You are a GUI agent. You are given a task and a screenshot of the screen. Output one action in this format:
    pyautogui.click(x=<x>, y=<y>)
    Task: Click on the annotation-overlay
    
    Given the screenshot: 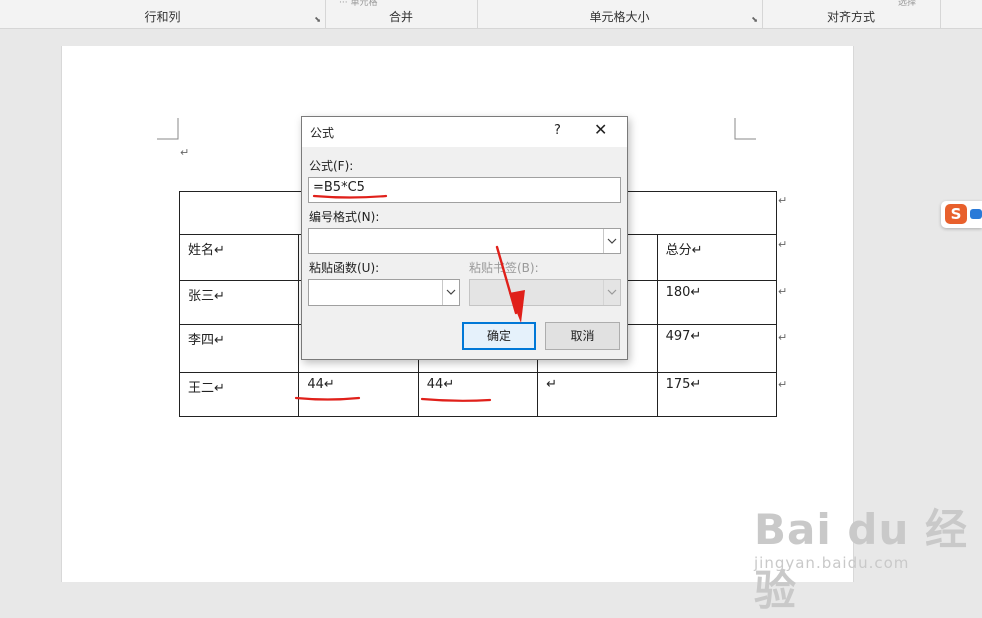 What is the action you would take?
    pyautogui.click(x=409, y=298)
    